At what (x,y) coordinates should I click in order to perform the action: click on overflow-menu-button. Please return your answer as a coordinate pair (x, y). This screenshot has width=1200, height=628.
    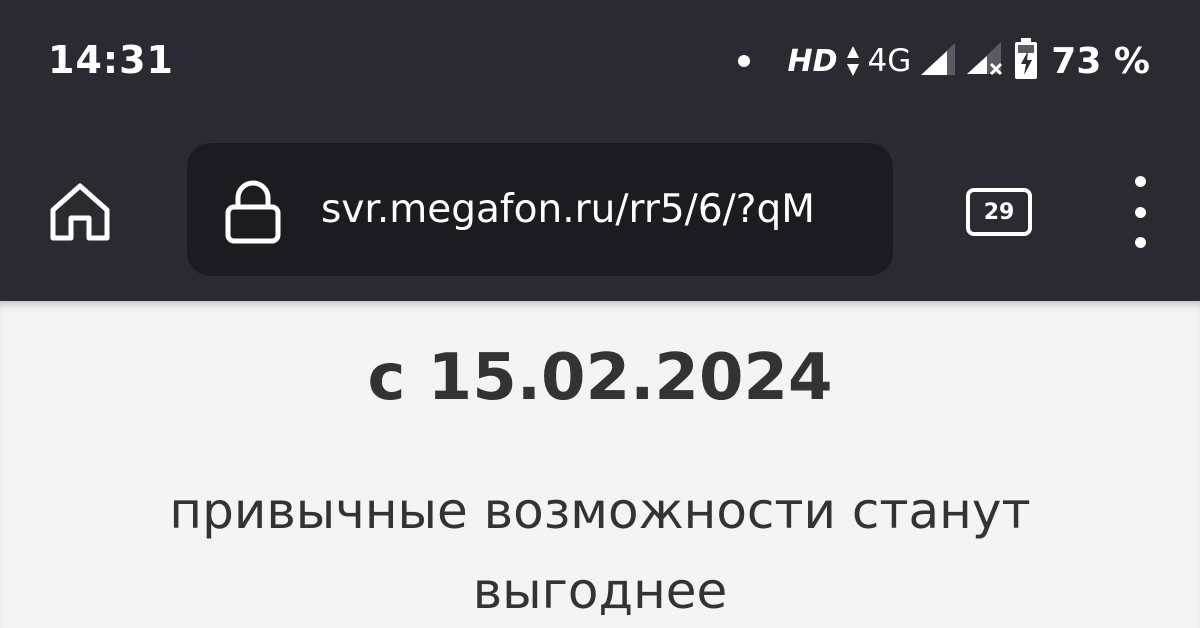
    Looking at the image, I should click on (1140, 212).